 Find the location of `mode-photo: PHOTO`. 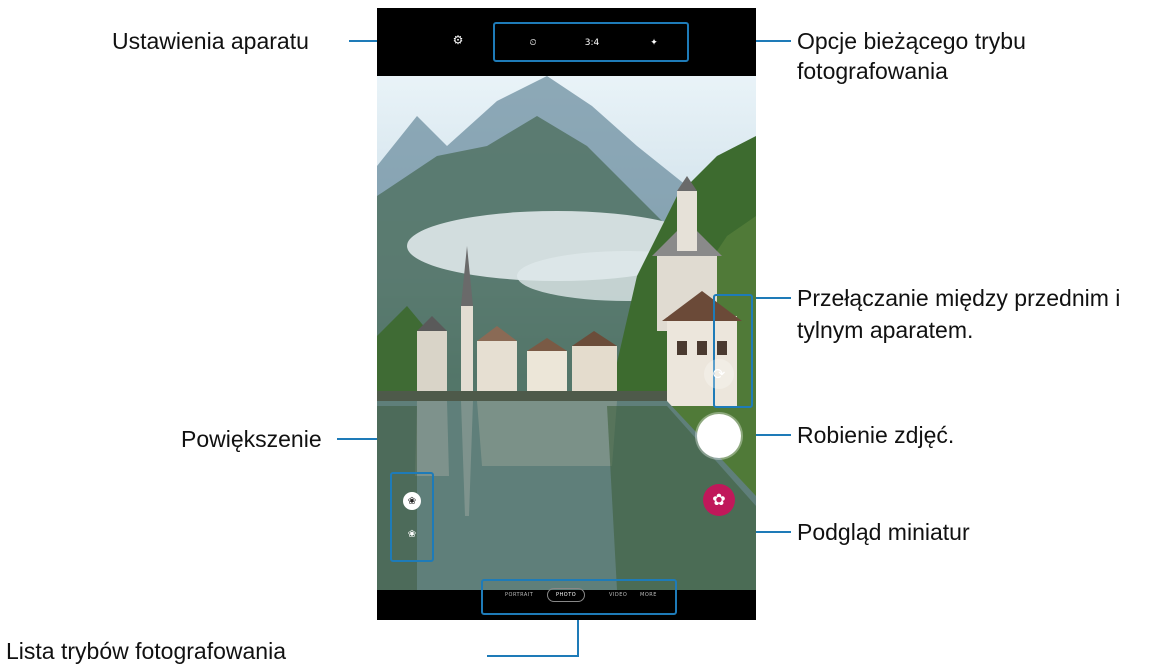

mode-photo: PHOTO is located at coordinates (566, 595).